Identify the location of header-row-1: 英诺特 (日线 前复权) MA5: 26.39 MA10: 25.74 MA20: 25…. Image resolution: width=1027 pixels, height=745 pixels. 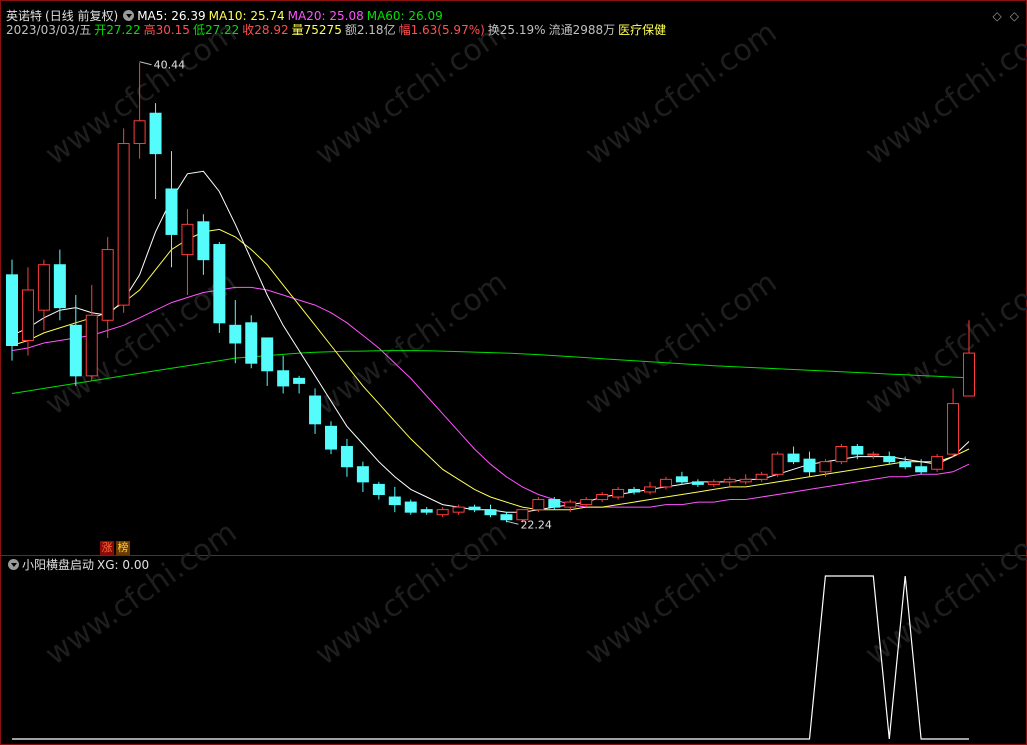
(226, 16).